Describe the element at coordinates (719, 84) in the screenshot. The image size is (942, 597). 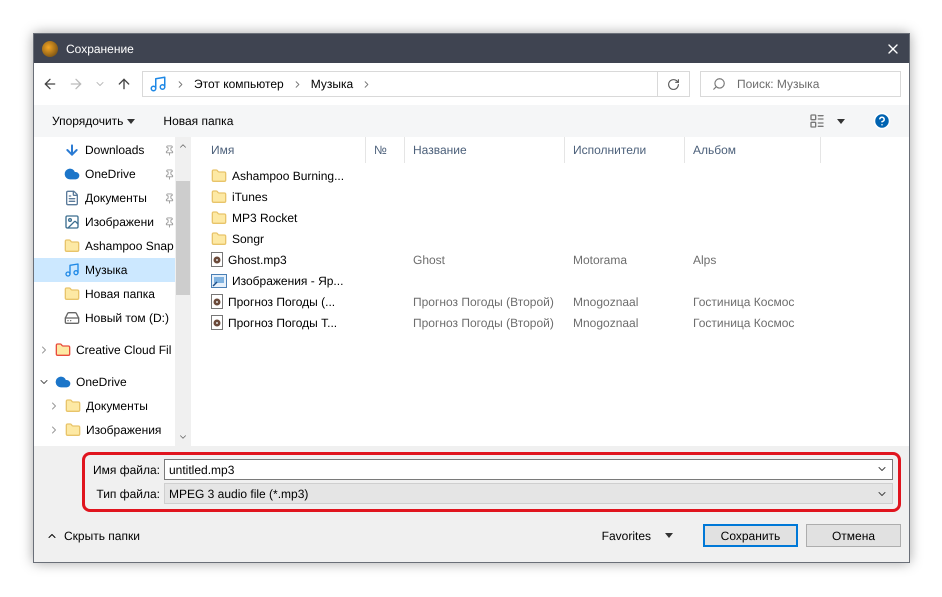
I see `search-icon` at that location.